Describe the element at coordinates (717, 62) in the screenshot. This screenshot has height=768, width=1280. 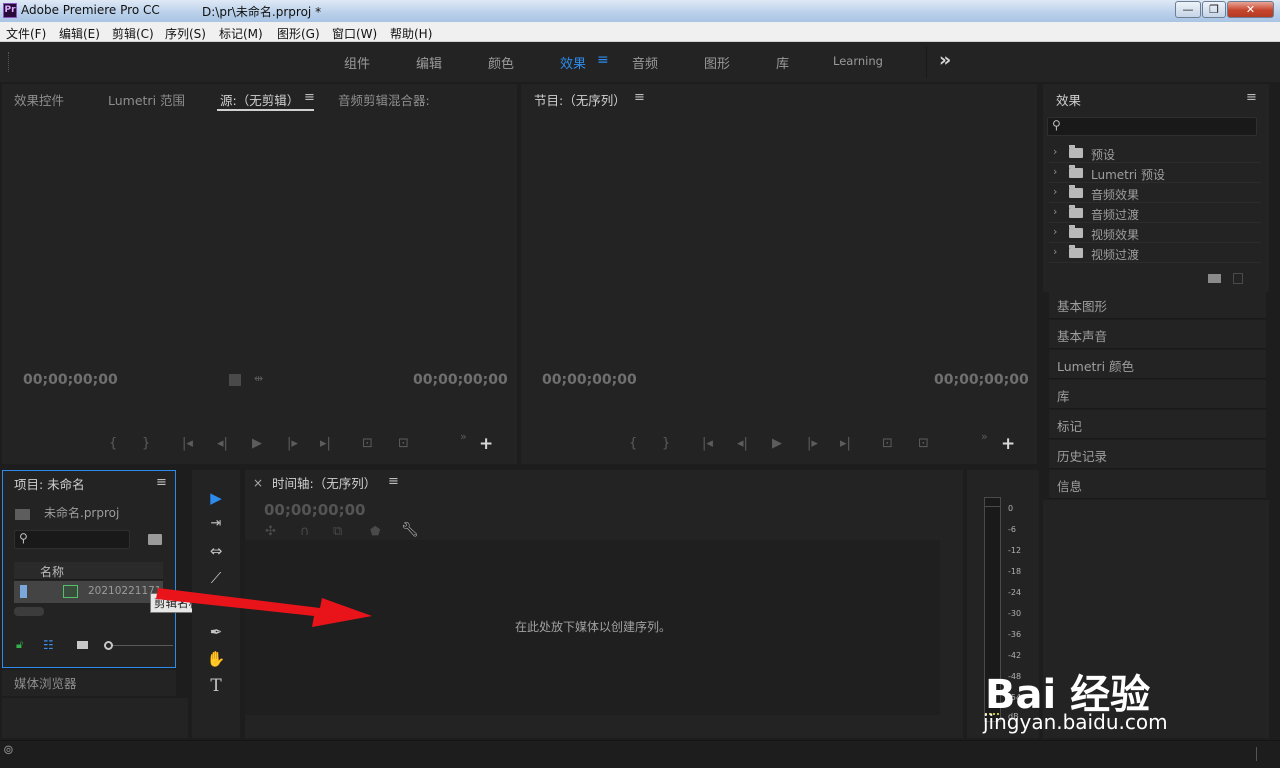
I see `workspace-graphics: 图形` at that location.